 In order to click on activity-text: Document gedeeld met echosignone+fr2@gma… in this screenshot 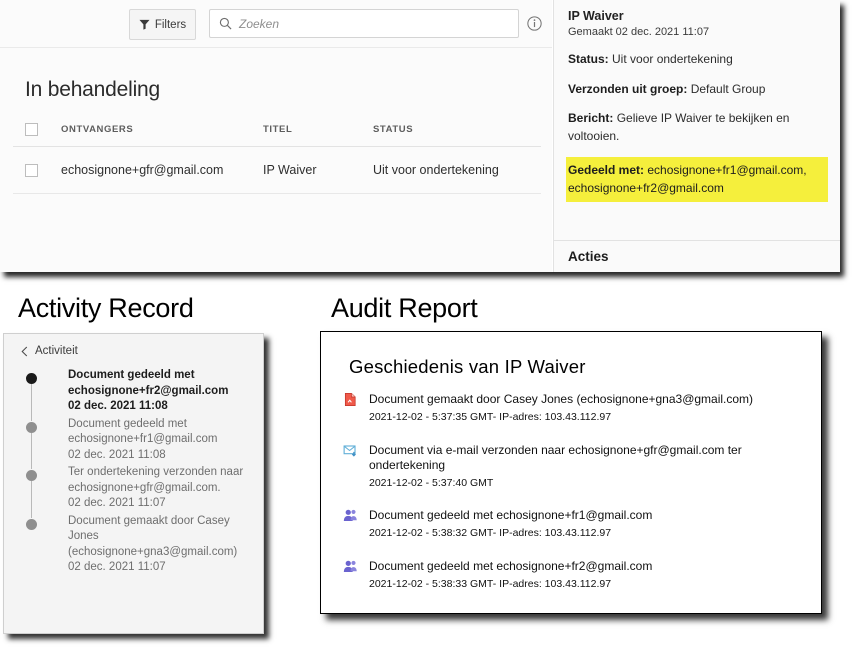, I will do `click(148, 383)`.